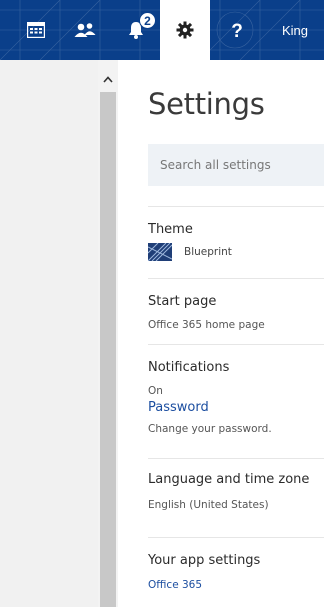 This screenshot has width=324, height=607. I want to click on setting-label: Theme, so click(170, 229).